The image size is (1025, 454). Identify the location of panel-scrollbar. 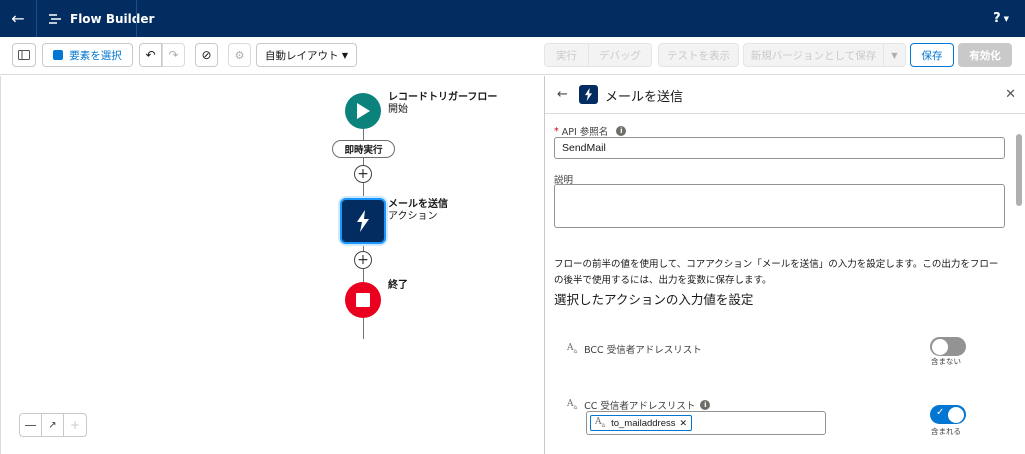
(1019, 170).